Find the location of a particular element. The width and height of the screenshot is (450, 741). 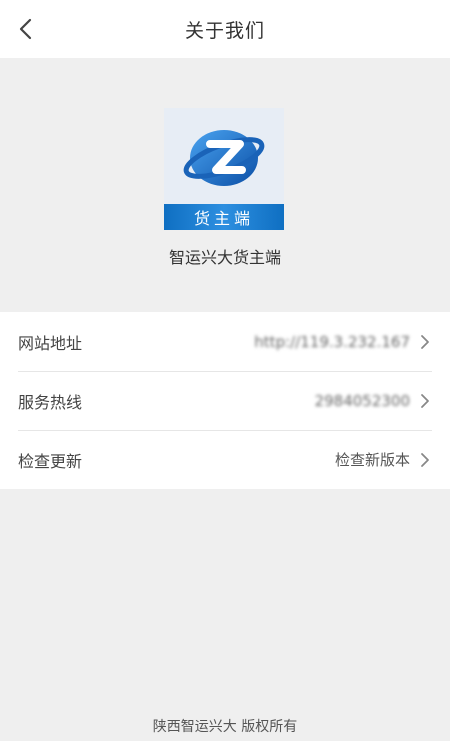

app-name: 智运兴大货主端 is located at coordinates (224, 257).